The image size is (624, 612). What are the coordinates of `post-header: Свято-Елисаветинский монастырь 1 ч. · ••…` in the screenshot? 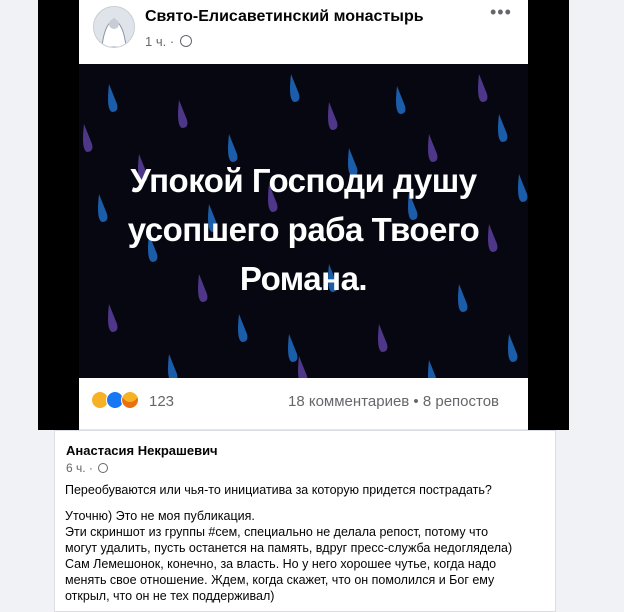 It's located at (303, 32).